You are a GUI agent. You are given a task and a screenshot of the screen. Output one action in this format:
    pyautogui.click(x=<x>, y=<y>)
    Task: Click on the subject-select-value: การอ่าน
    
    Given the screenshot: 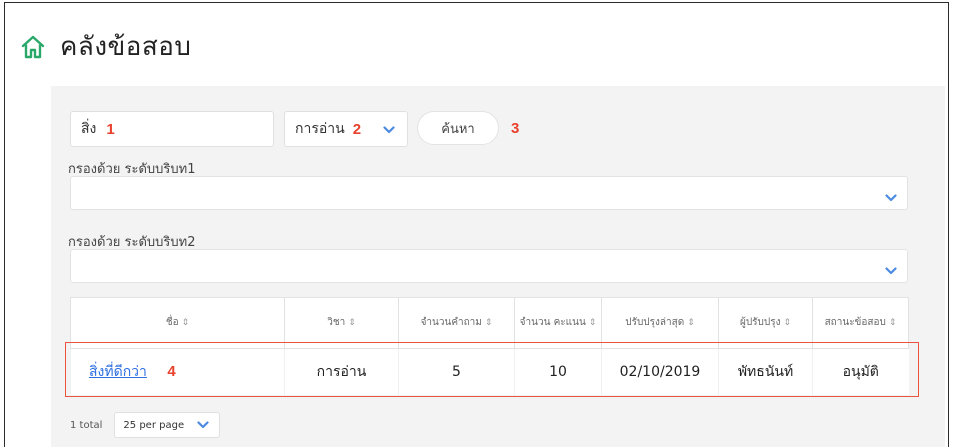 What is the action you would take?
    pyautogui.click(x=320, y=129)
    